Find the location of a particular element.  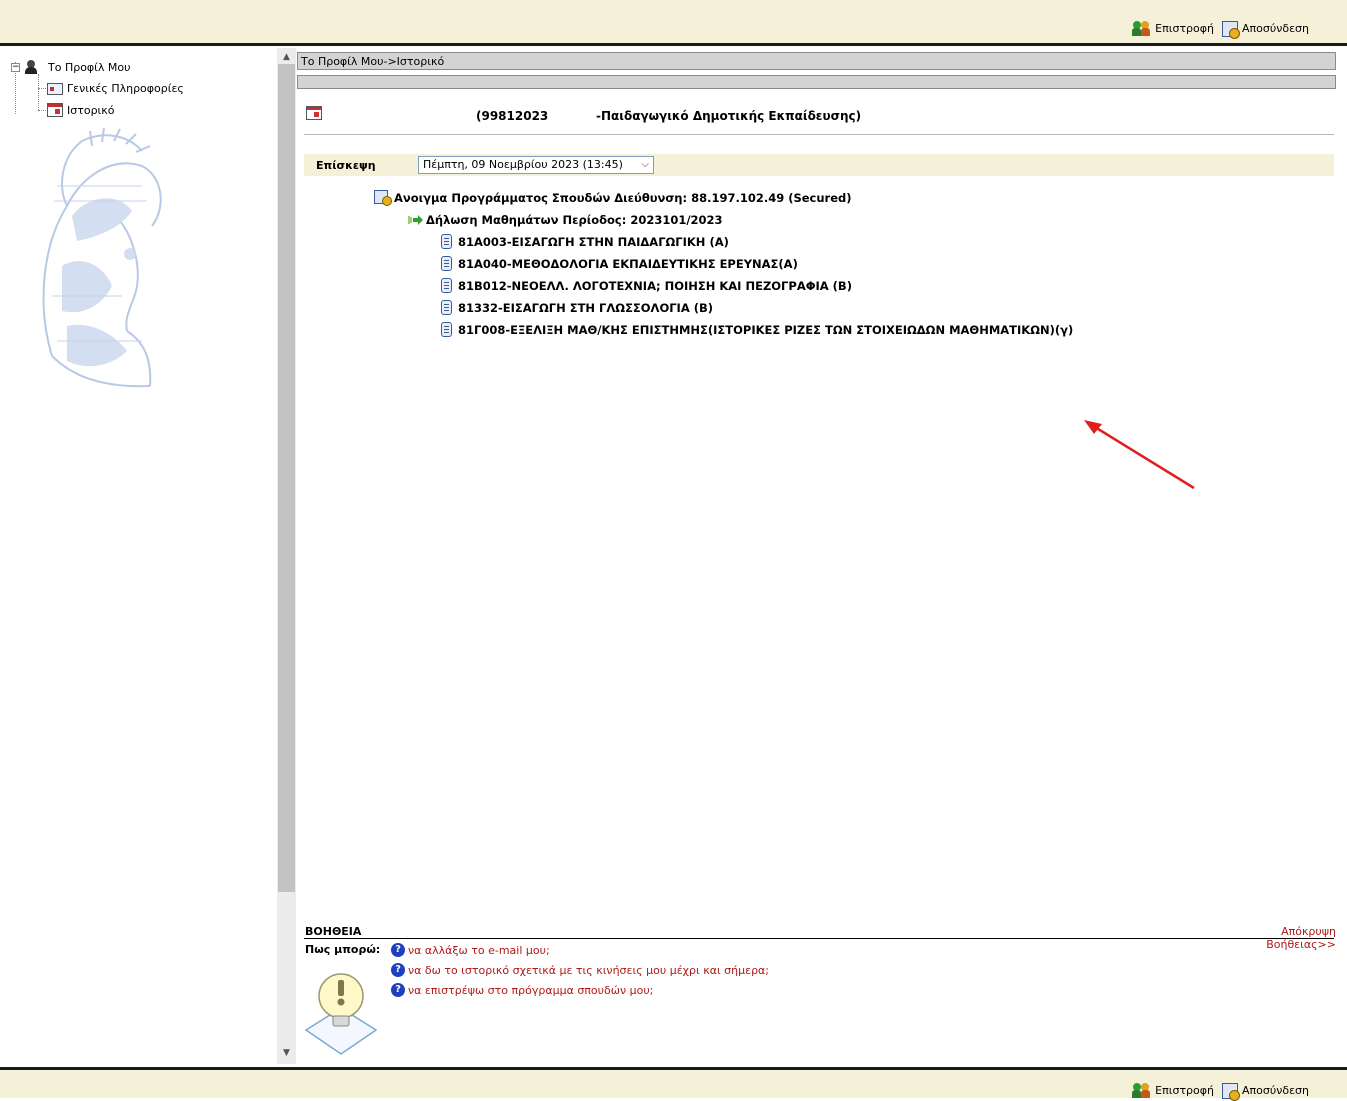

department-name: -Παιδαγωγικό Δημοτικής Εκπαίδευσης) is located at coordinates (729, 116).